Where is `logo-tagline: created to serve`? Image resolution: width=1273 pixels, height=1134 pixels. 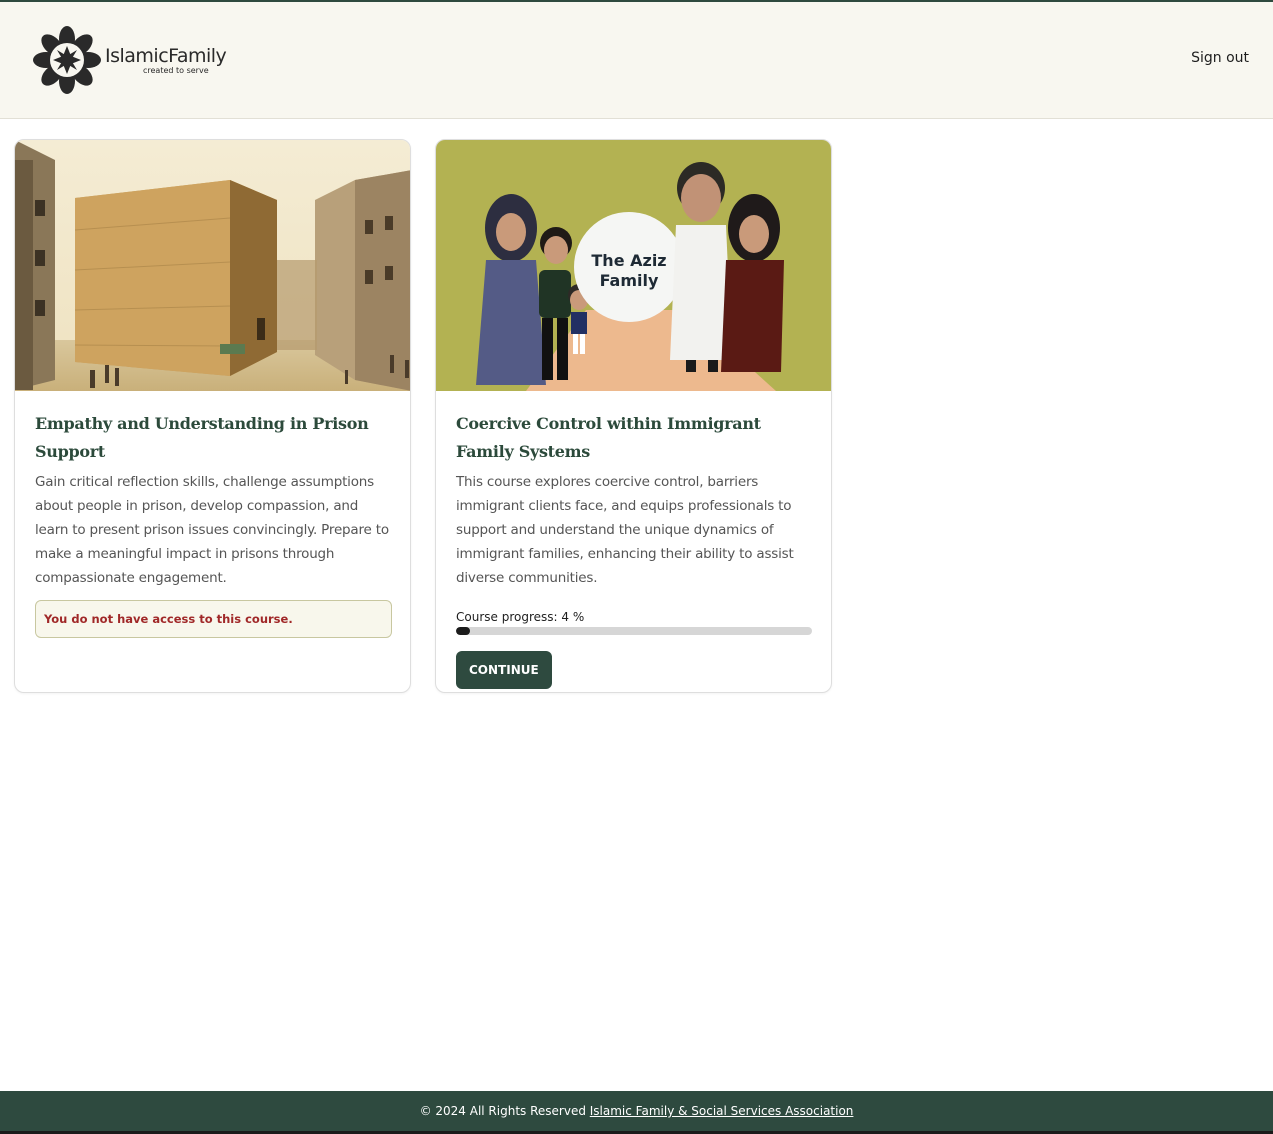
logo-tagline: created to serve is located at coordinates (176, 70).